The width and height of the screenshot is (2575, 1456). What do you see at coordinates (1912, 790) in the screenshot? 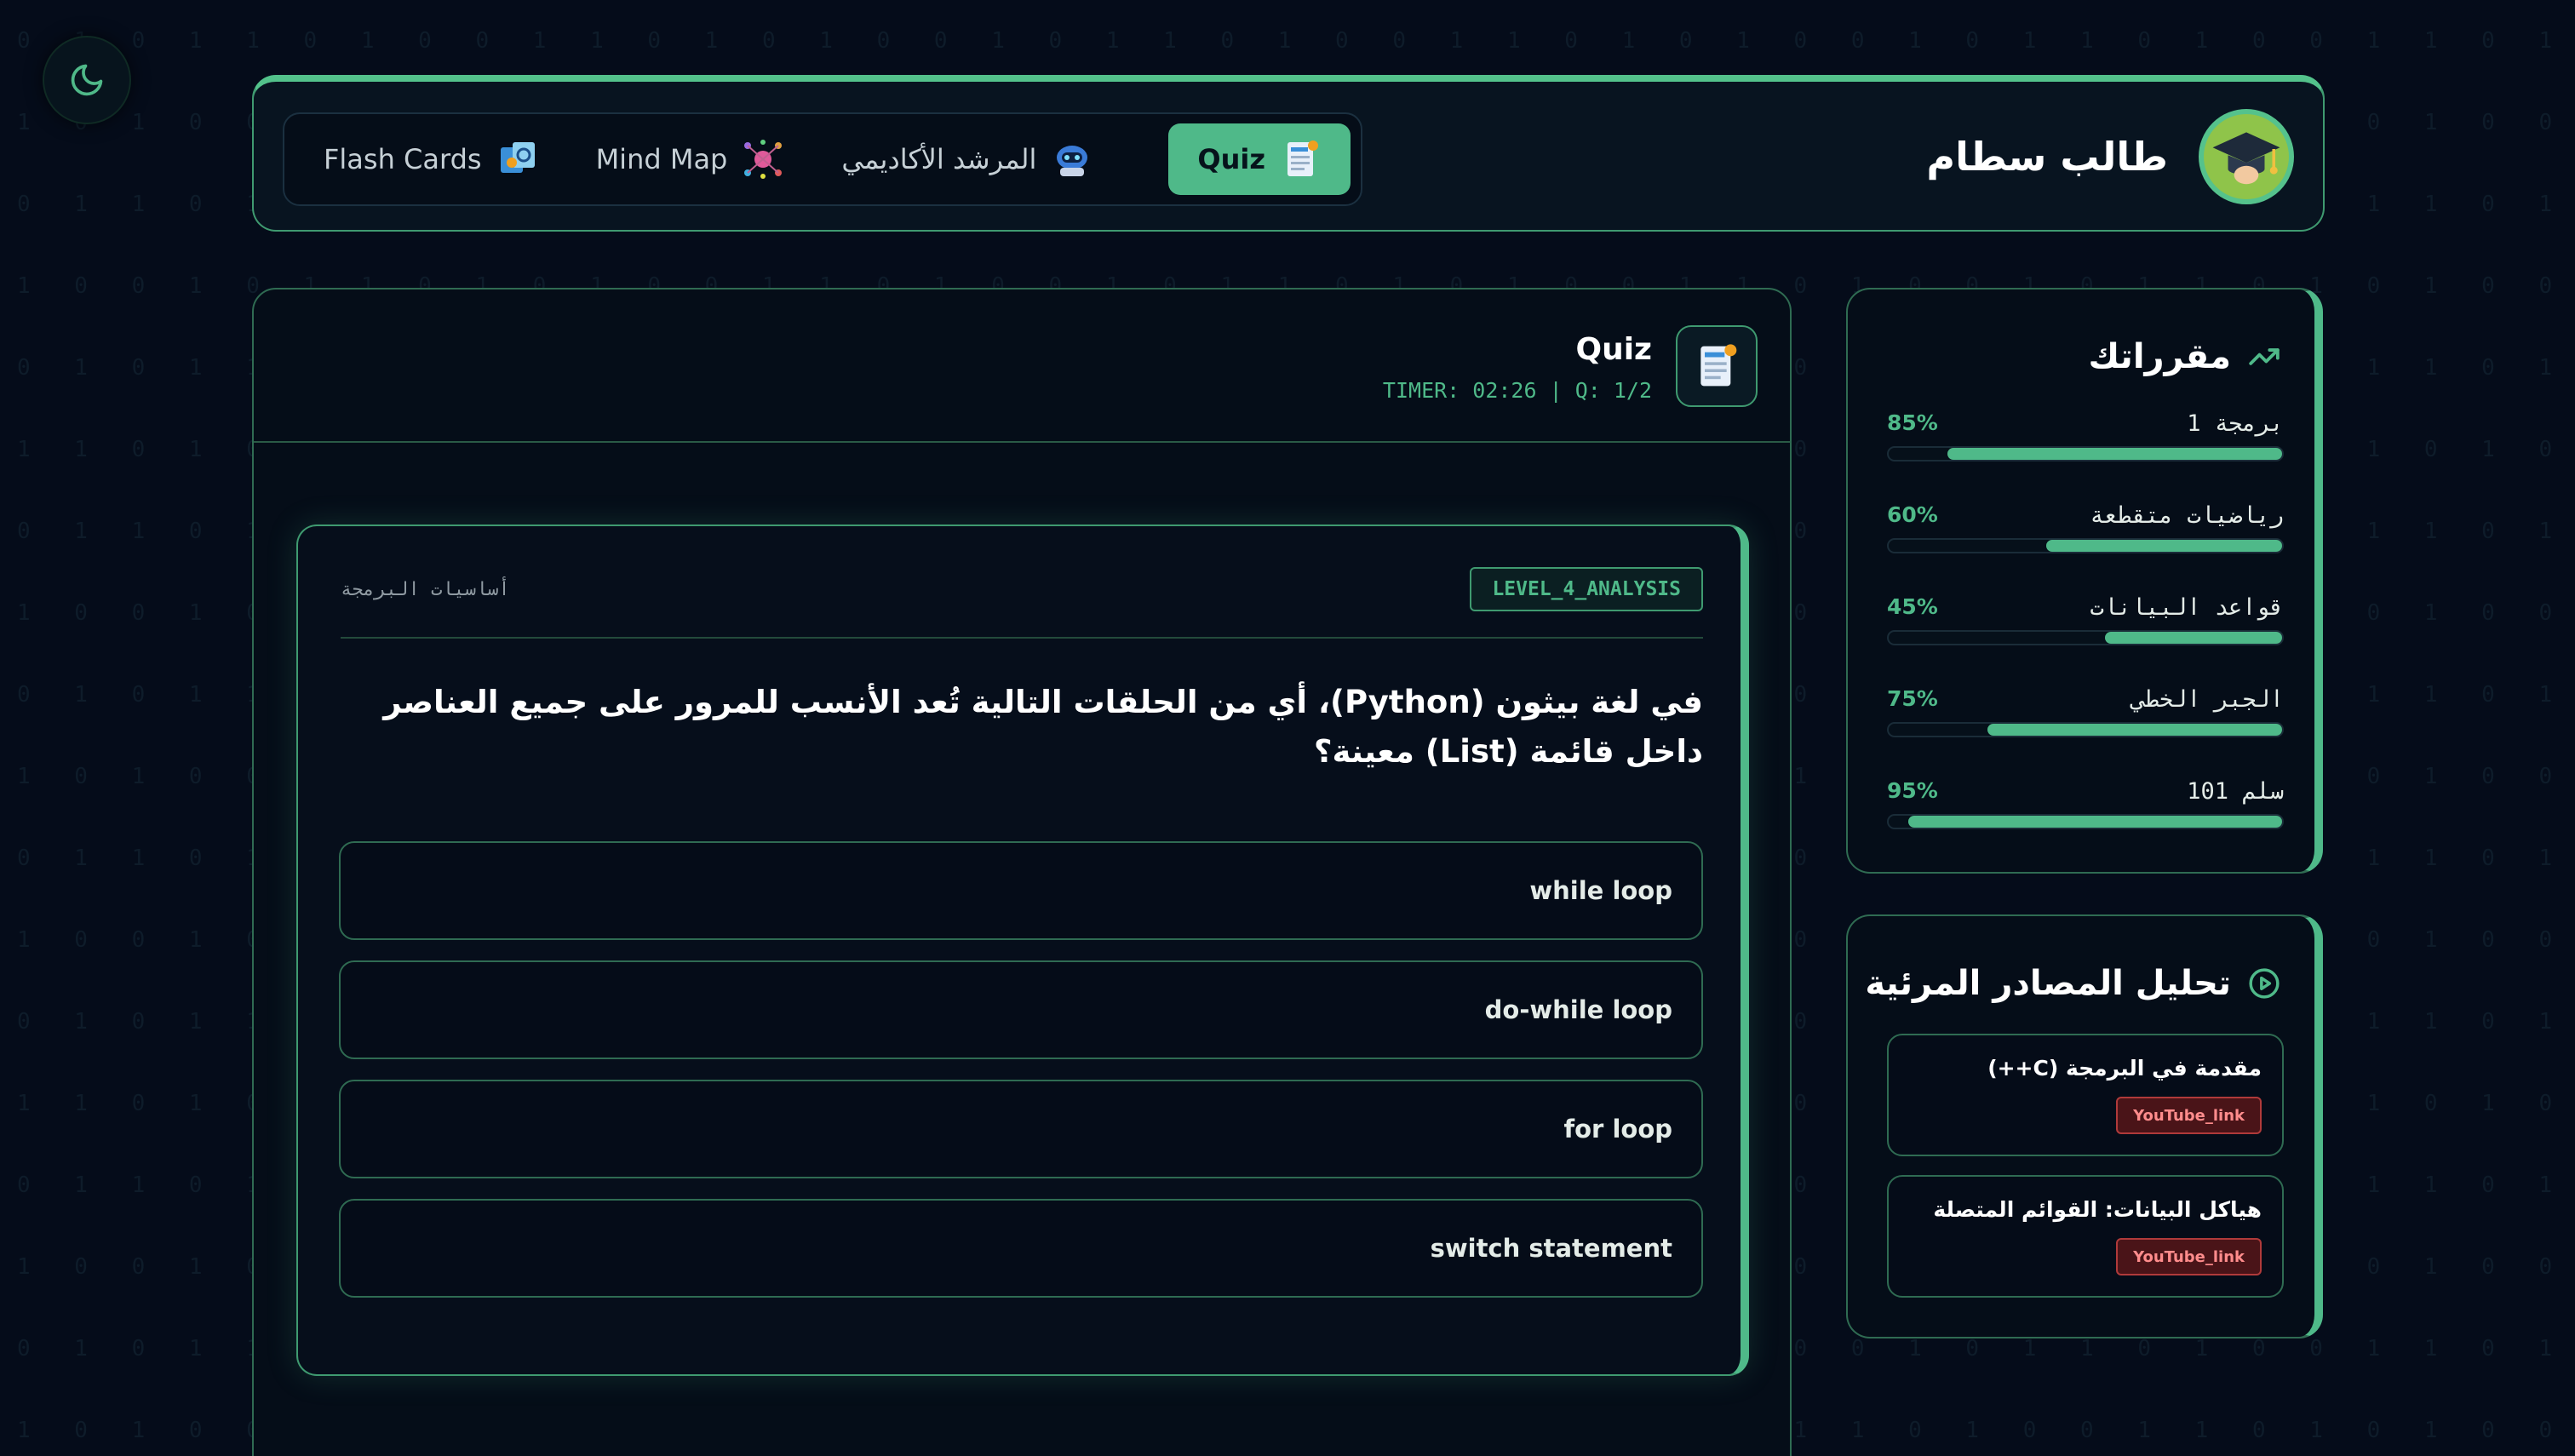
I see `course-percent: 95%` at bounding box center [1912, 790].